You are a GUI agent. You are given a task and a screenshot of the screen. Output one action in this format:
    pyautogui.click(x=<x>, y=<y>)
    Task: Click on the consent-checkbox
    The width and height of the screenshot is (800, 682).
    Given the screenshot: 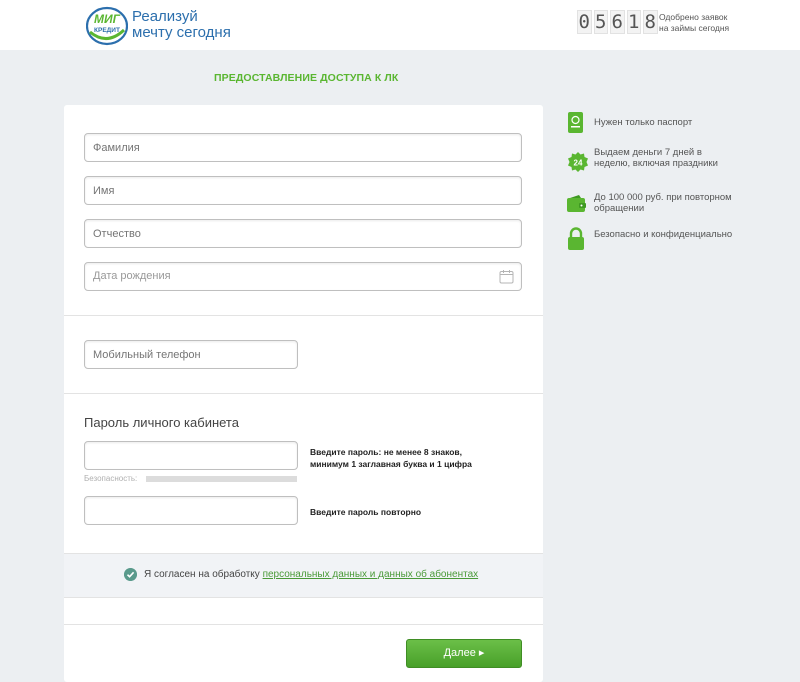 What is the action you would take?
    pyautogui.click(x=130, y=574)
    